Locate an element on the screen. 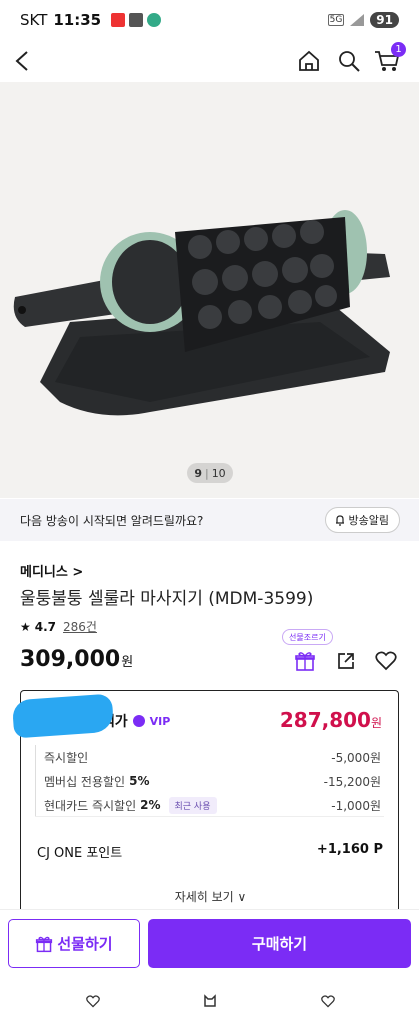  rating: ★ 4.7 286건 is located at coordinates (58, 626).